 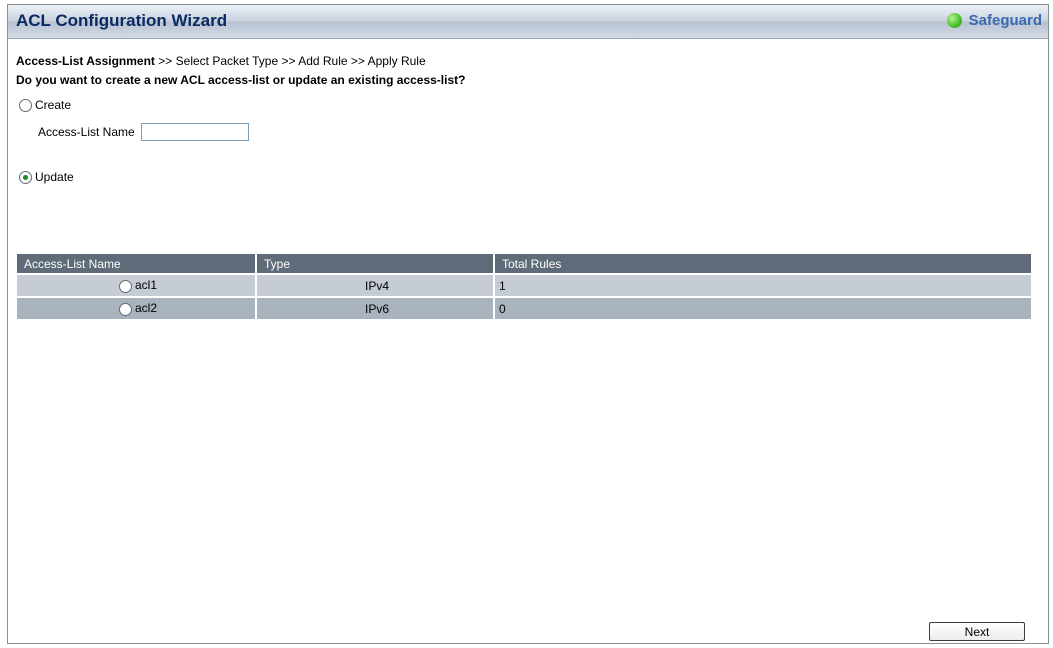 What do you see at coordinates (763, 307) in the screenshot?
I see `acl-total-rules-cell: 0` at bounding box center [763, 307].